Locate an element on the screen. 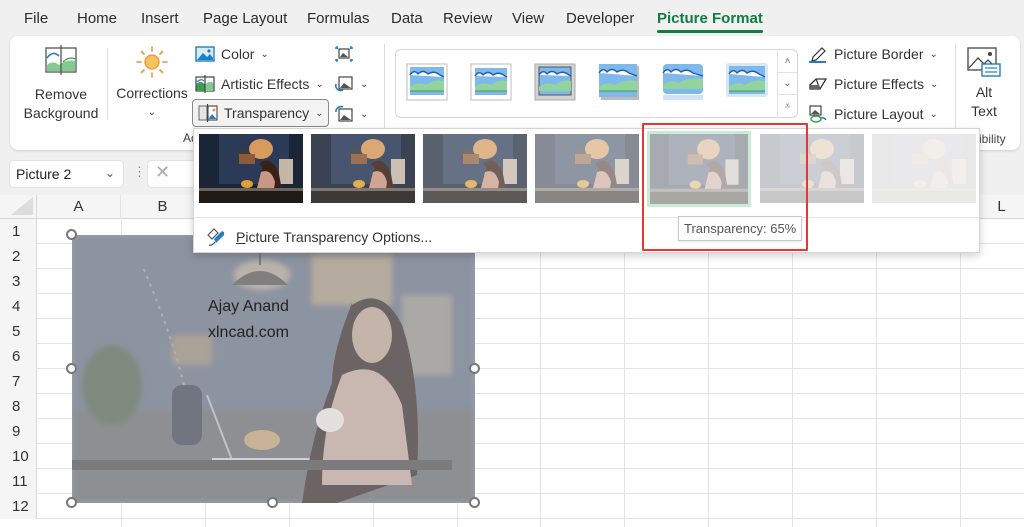  row-header-6: 6 is located at coordinates (18, 356).